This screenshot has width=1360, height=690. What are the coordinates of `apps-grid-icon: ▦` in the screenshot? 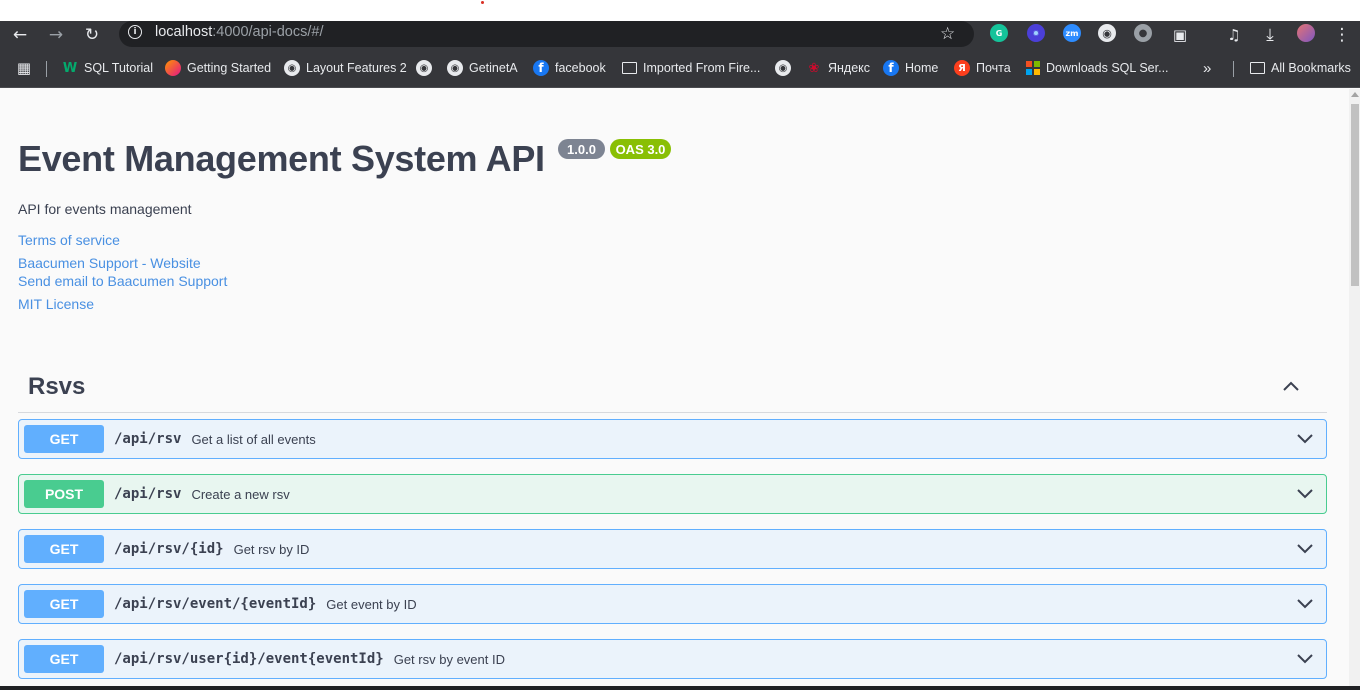 It's located at (24, 68).